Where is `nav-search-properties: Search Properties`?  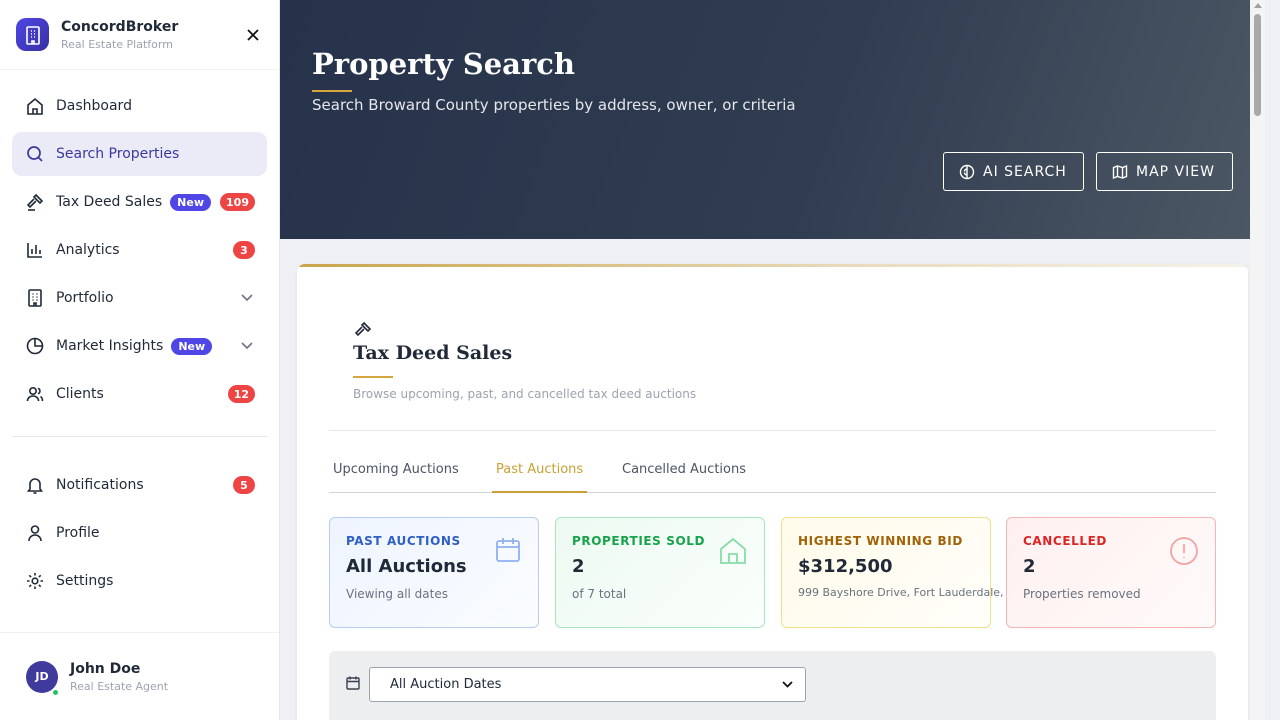 nav-search-properties: Search Properties is located at coordinates (139, 154).